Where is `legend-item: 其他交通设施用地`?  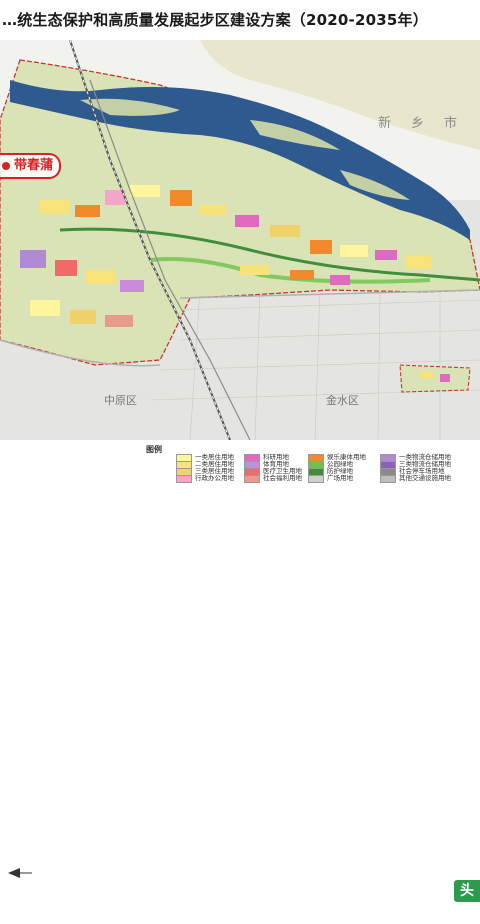 legend-item: 其他交通设施用地 is located at coordinates (415, 478).